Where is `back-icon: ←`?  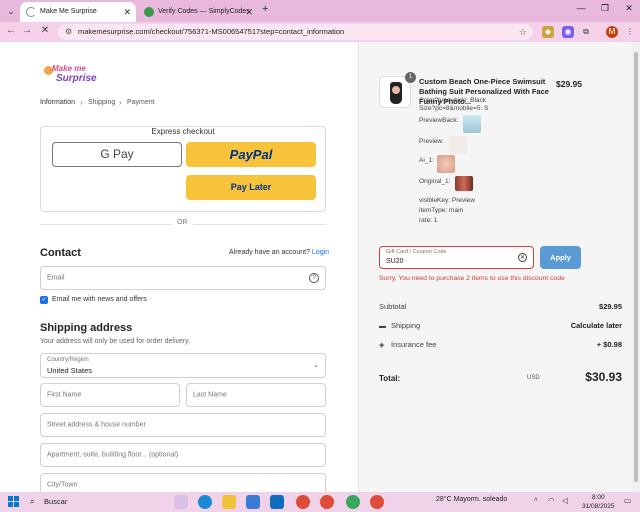
back-icon: ← is located at coordinates (11, 30).